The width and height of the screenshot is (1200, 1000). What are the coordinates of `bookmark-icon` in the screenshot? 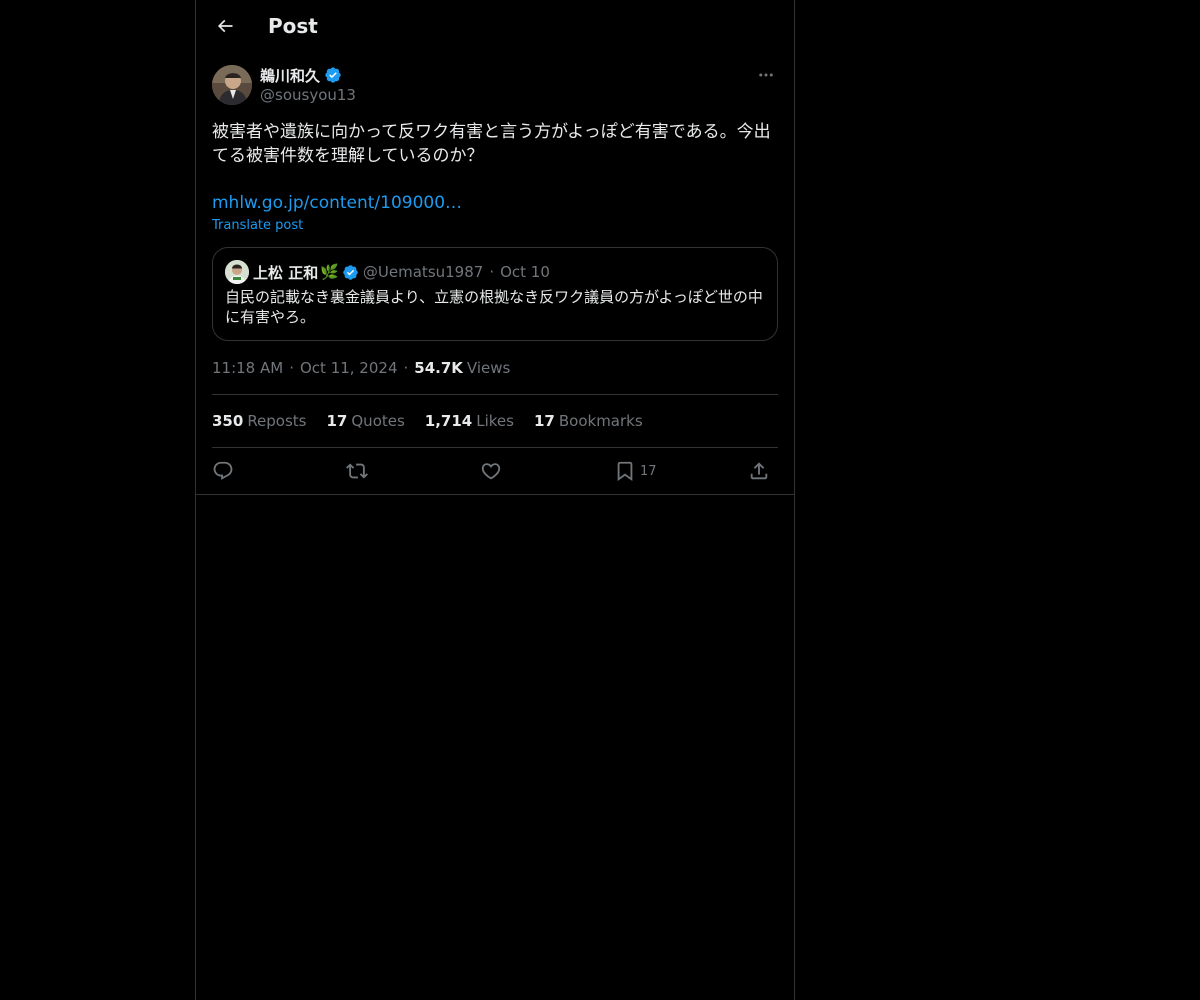 It's located at (625, 471).